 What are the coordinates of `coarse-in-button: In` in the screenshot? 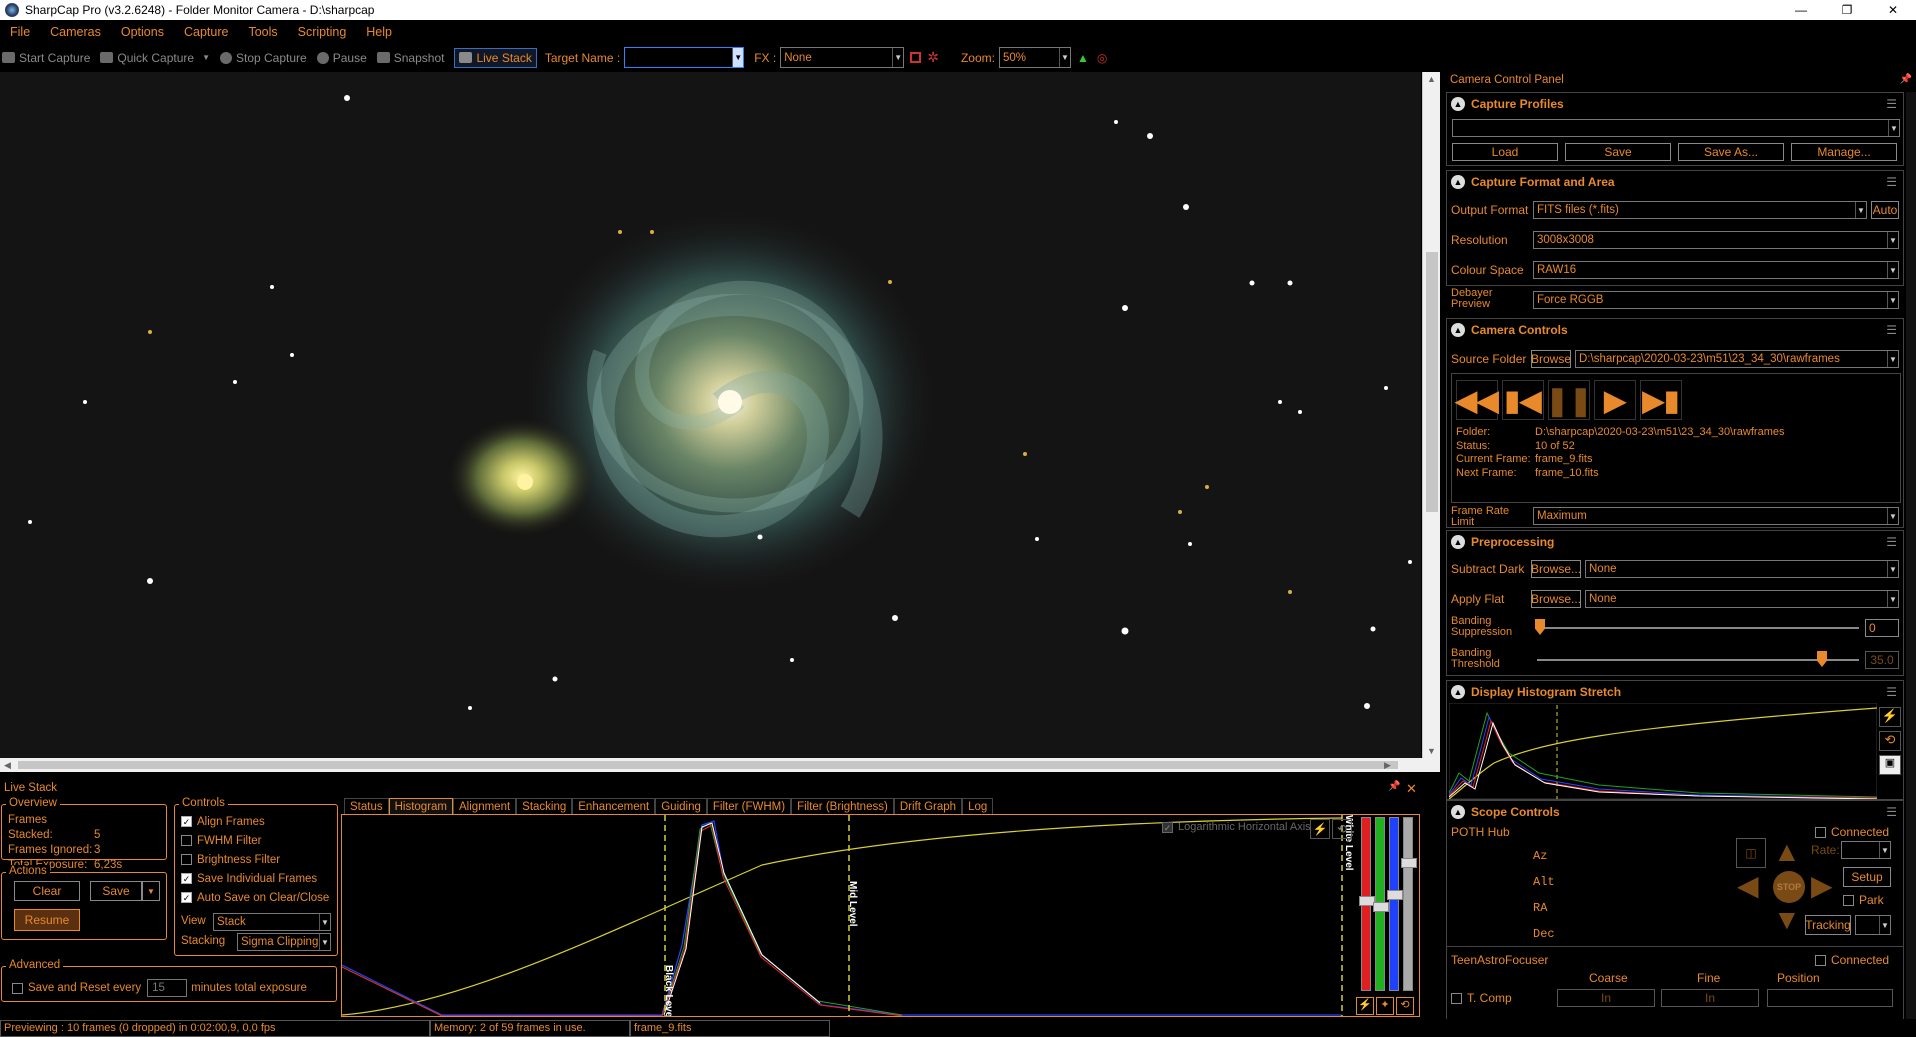 It's located at (1606, 998).